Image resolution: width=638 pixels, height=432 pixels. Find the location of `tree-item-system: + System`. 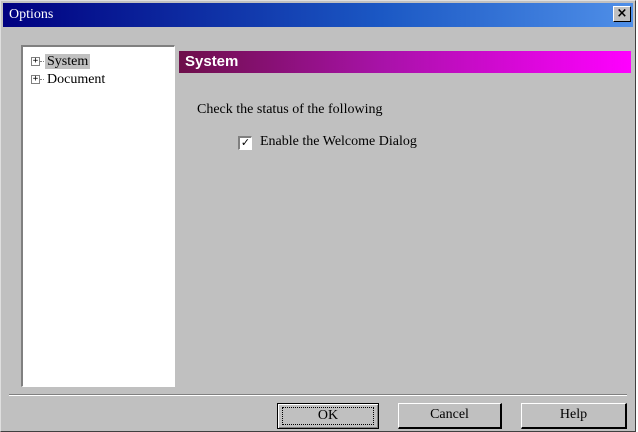

tree-item-system: + System is located at coordinates (61, 62).